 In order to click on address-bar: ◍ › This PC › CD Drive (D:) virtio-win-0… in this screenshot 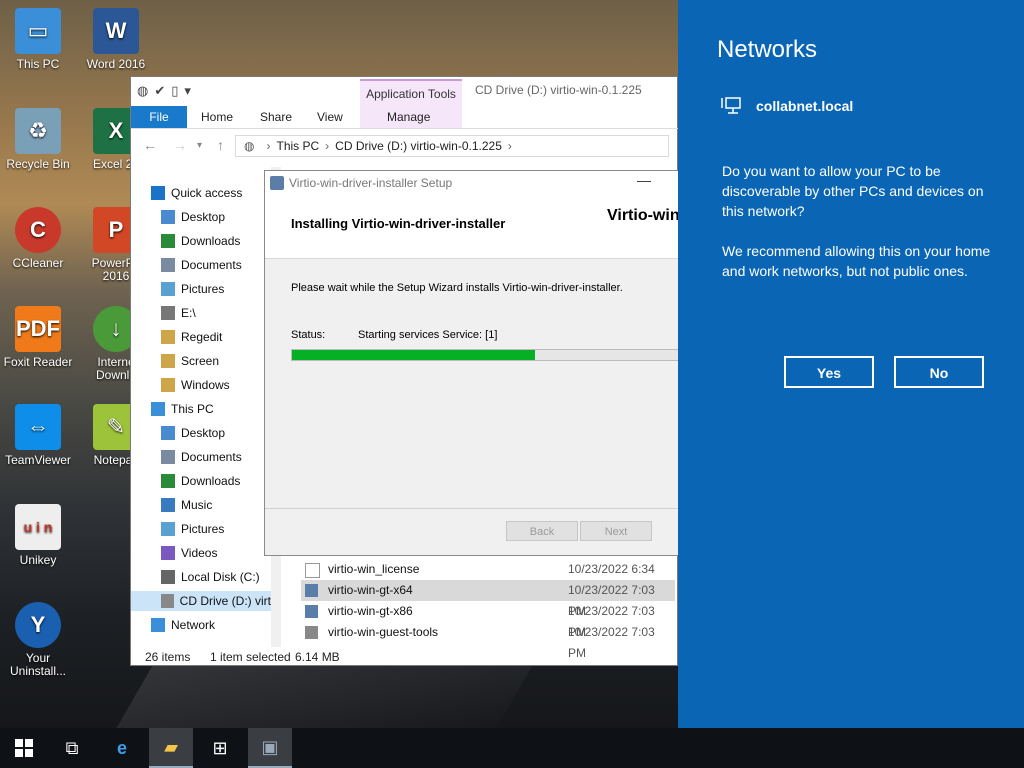, I will do `click(452, 146)`.